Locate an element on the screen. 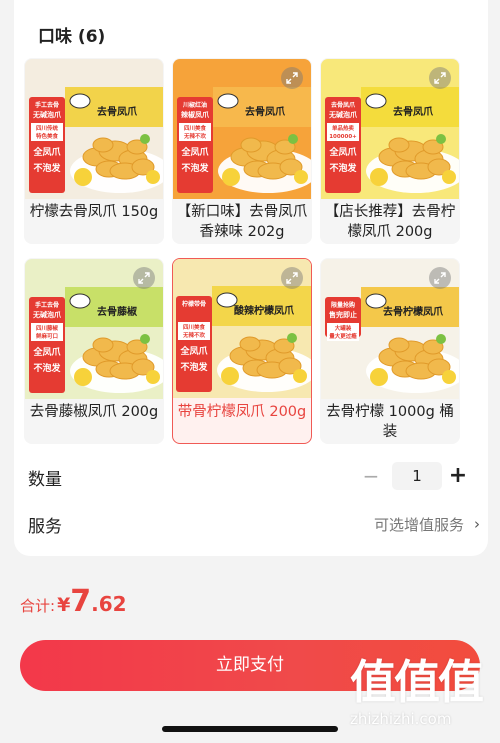 This screenshot has height=743, width=500. svg-text: 单品热卖 is located at coordinates (343, 128).